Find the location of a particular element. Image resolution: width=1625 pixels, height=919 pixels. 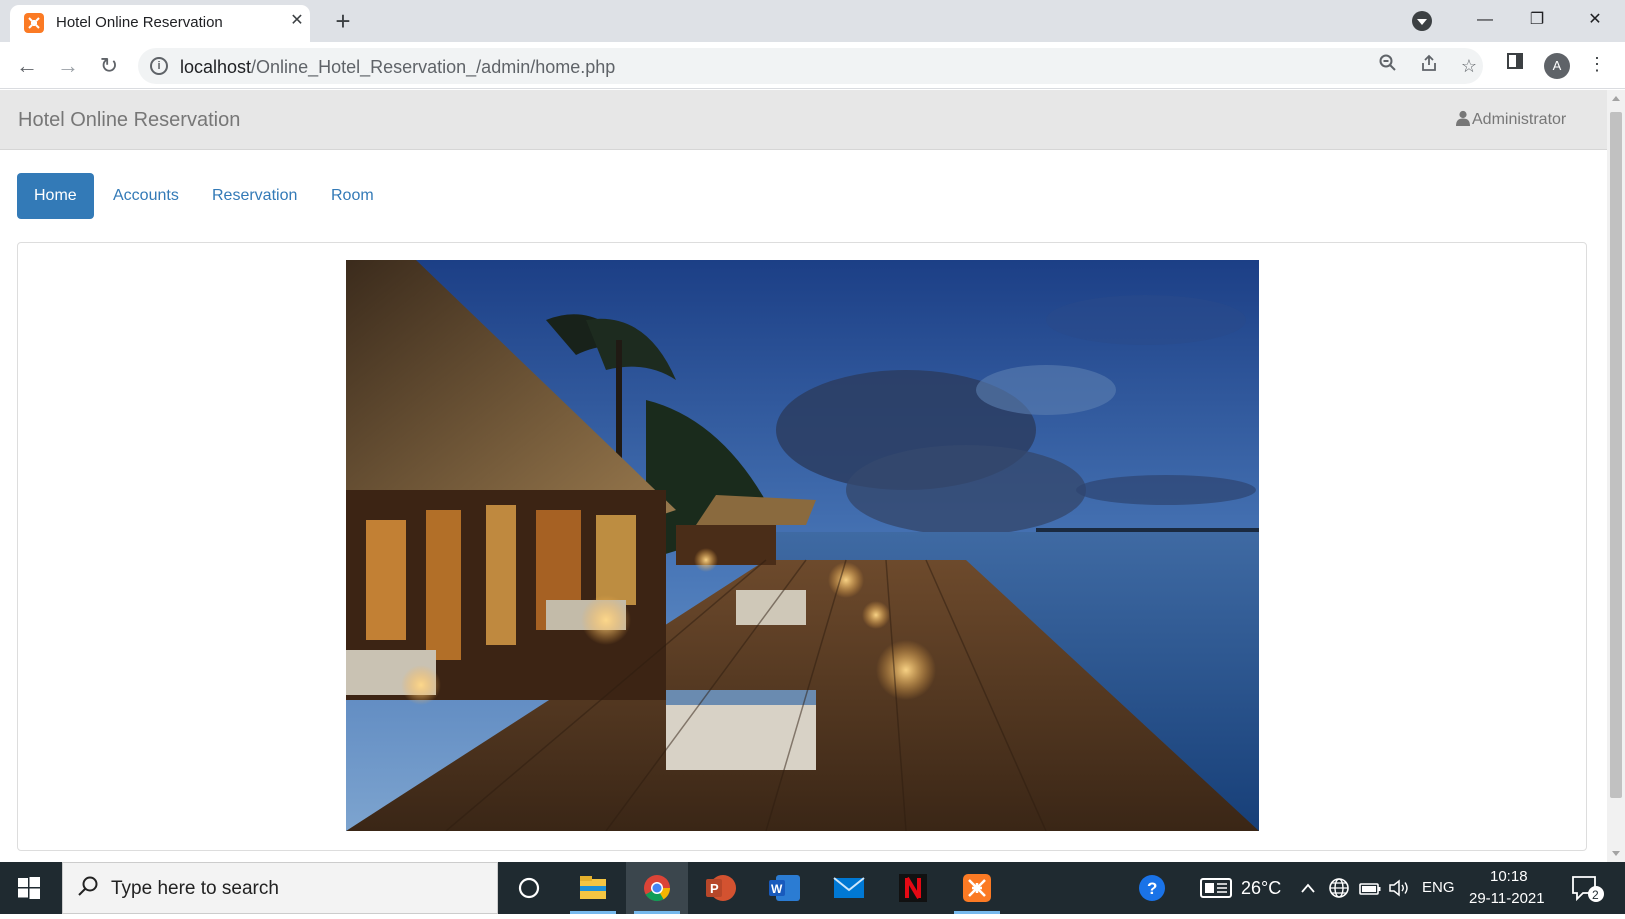

user-icon is located at coordinates (1463, 118).